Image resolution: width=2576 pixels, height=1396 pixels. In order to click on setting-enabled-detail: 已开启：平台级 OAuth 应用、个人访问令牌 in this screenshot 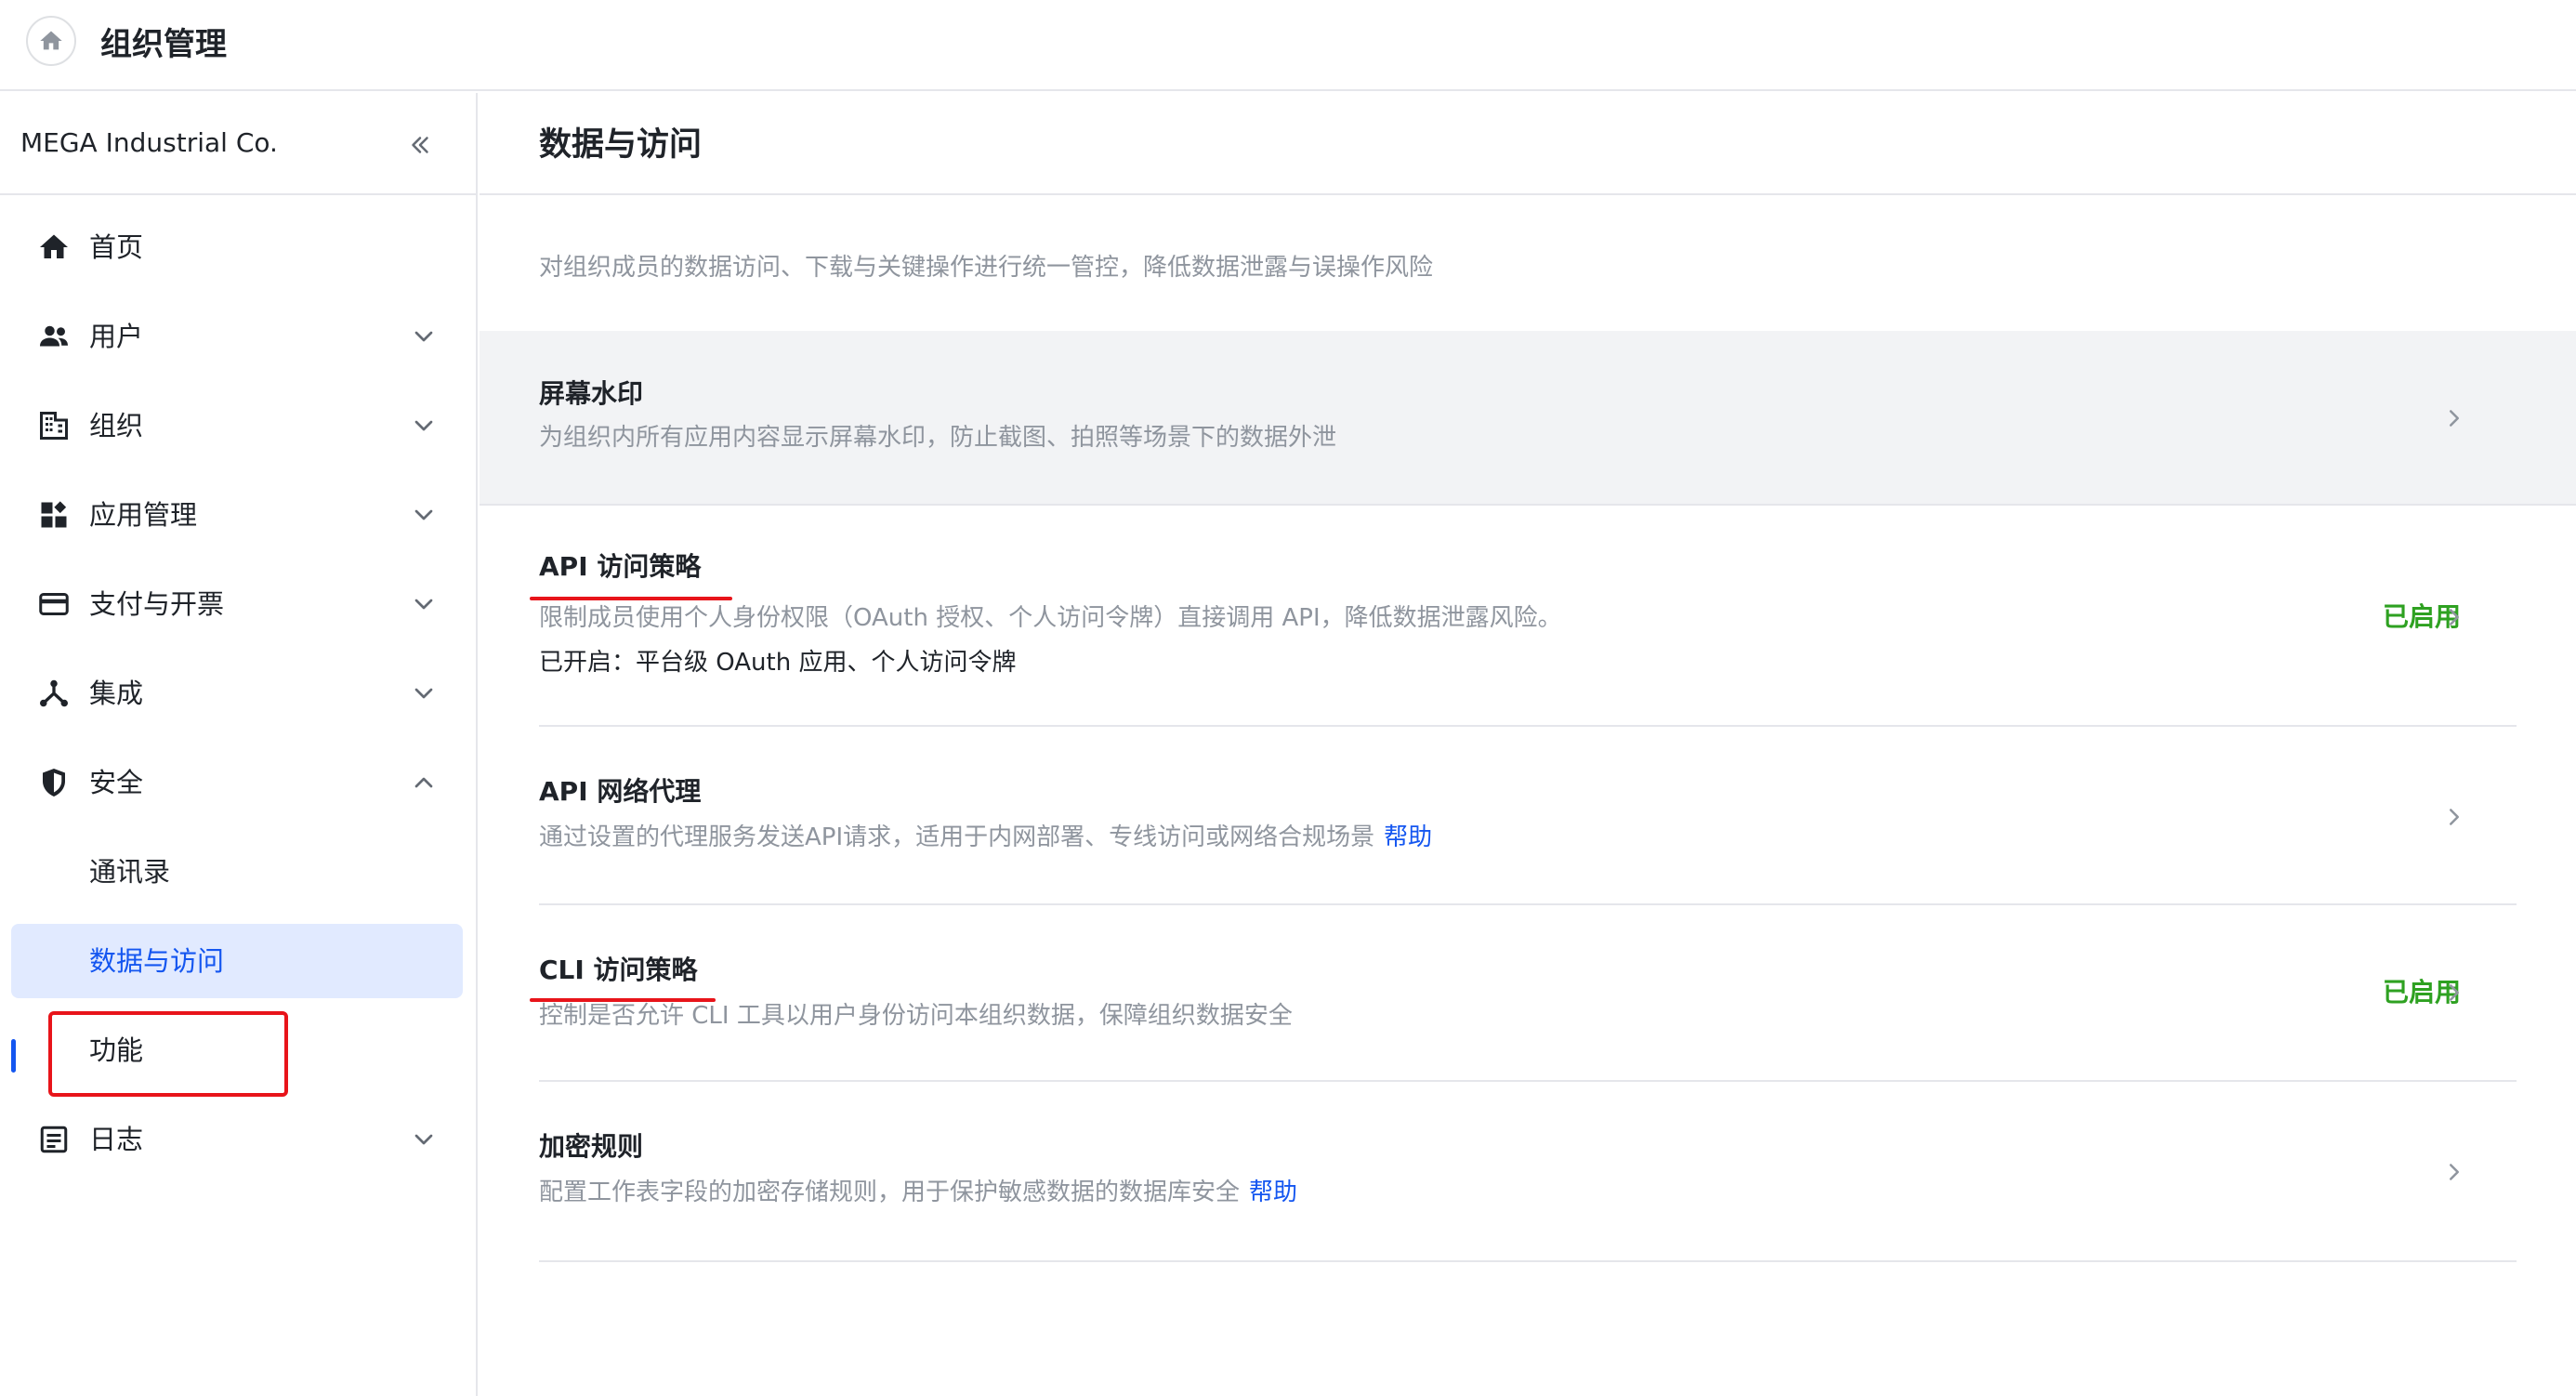, I will do `click(778, 663)`.